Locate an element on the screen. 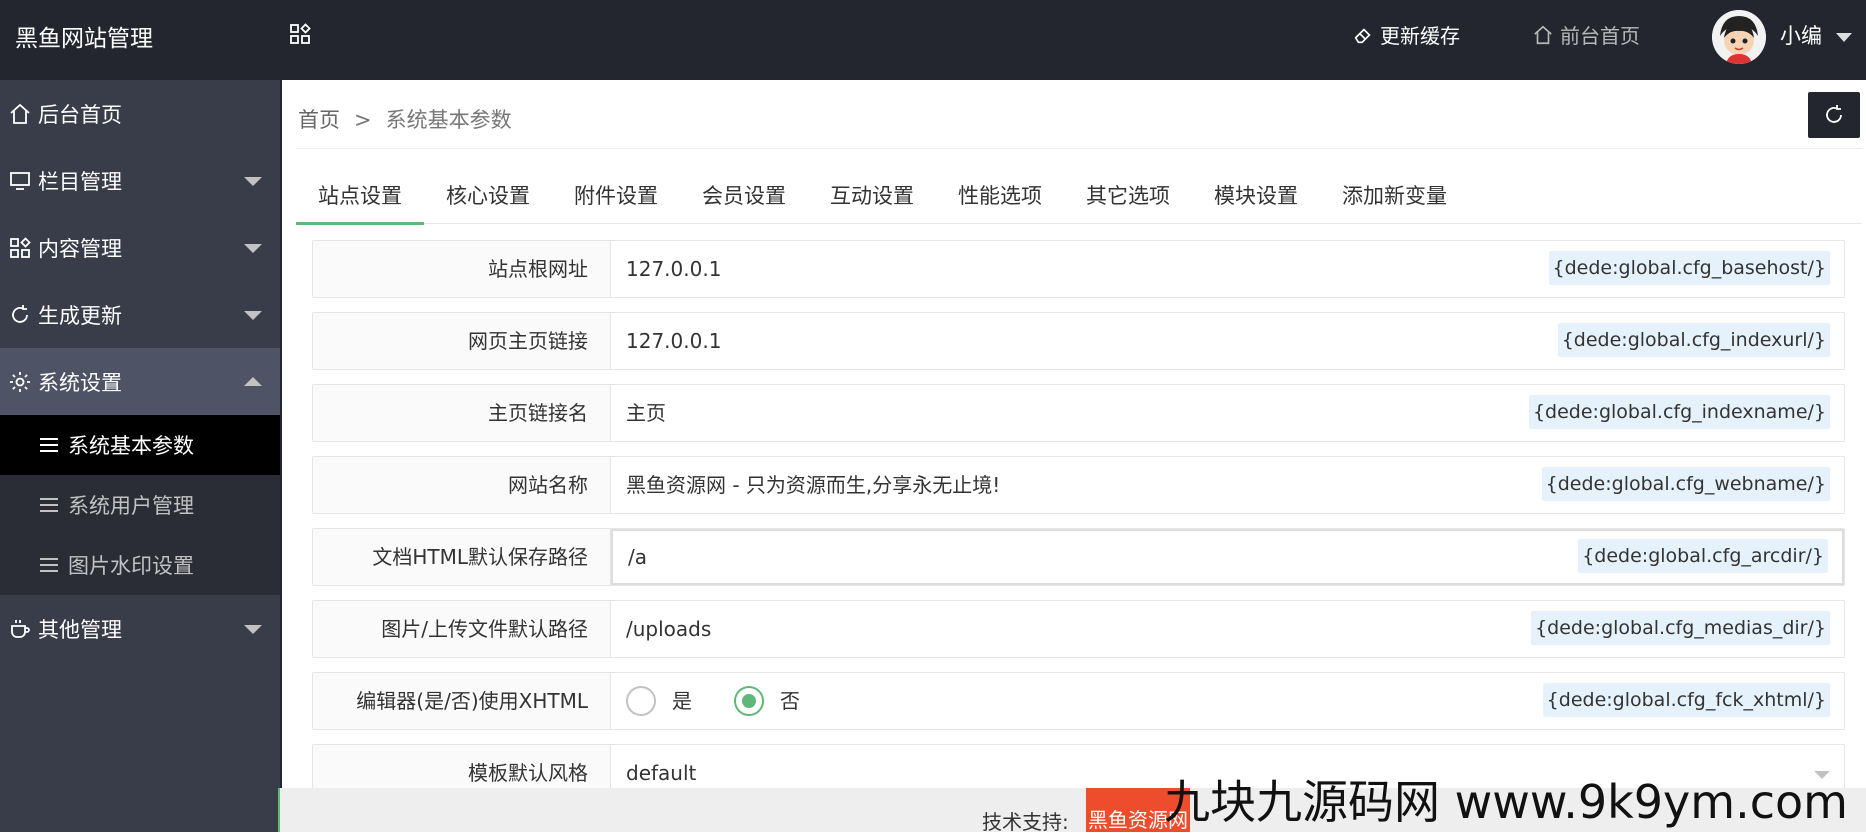 The height and width of the screenshot is (835, 1866). app-logo-title: 黑鱼网站管理 is located at coordinates (84, 36).